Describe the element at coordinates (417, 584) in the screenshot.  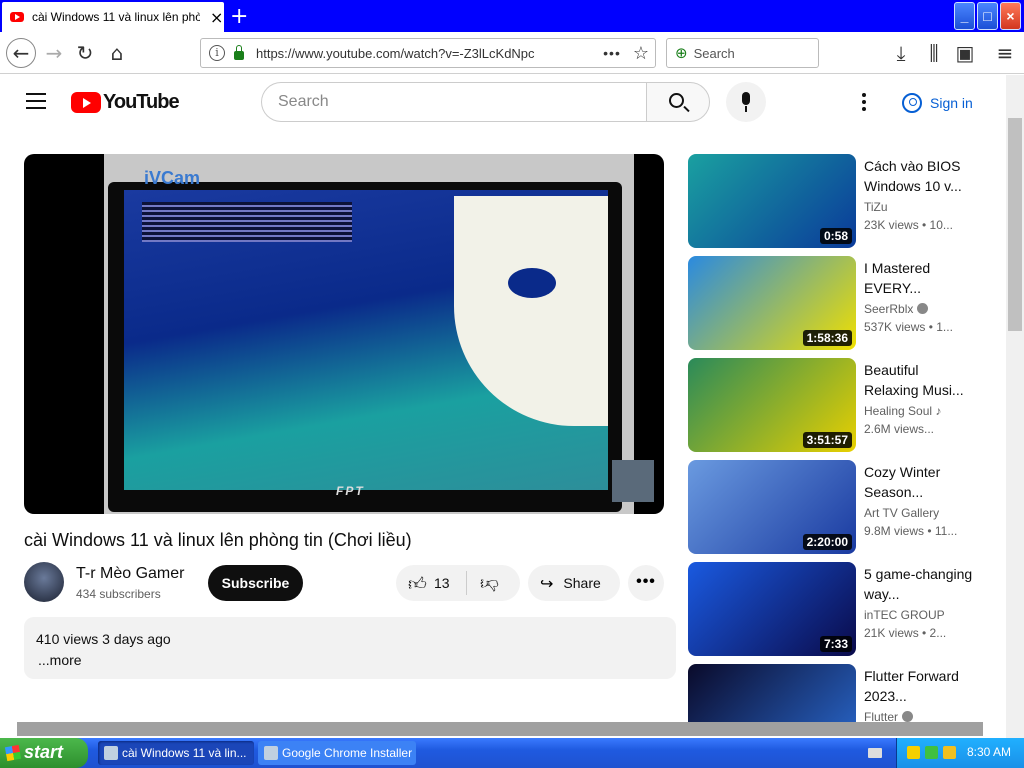
I see `like-icon: 👍︎` at that location.